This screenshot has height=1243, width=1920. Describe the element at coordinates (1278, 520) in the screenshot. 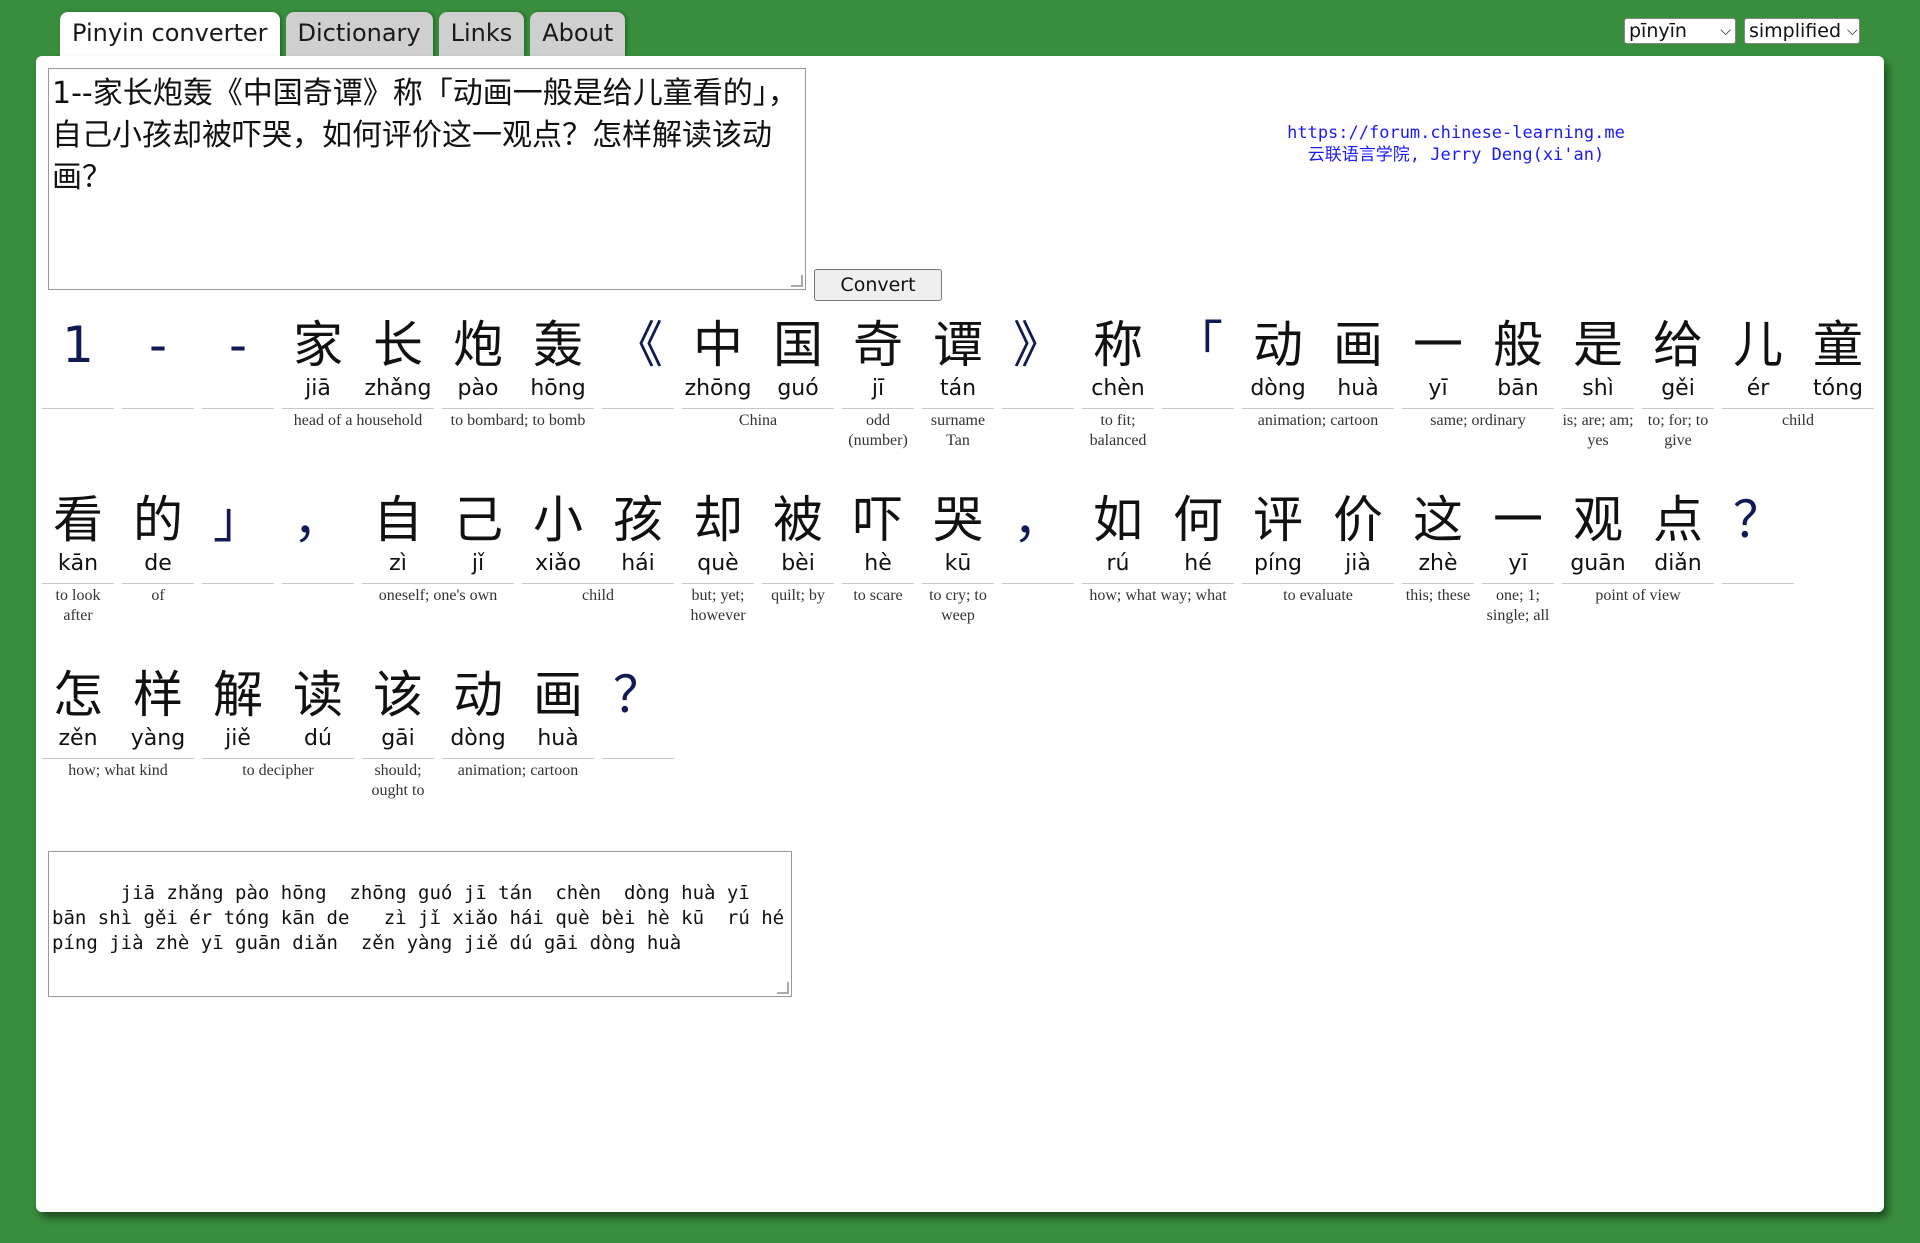

I see `hanzi-char: 评` at that location.